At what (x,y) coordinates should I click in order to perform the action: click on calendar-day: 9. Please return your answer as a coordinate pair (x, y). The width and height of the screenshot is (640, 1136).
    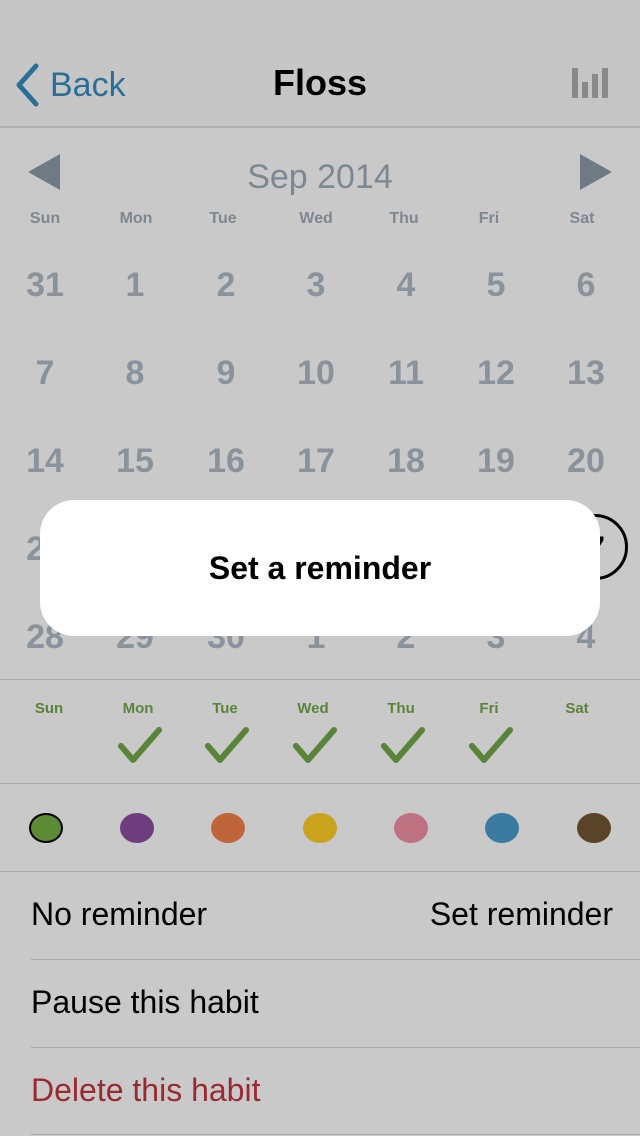
    Looking at the image, I should click on (226, 373).